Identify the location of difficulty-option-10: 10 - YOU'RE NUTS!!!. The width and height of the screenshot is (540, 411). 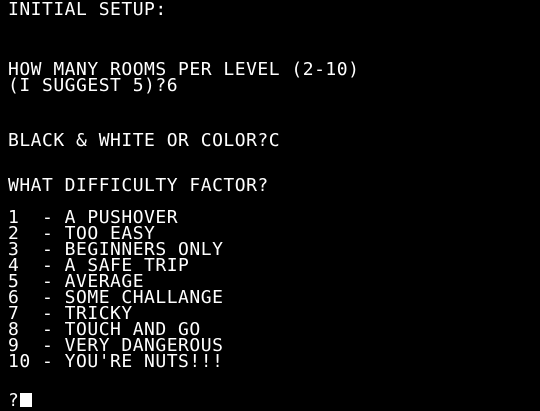
(116, 361).